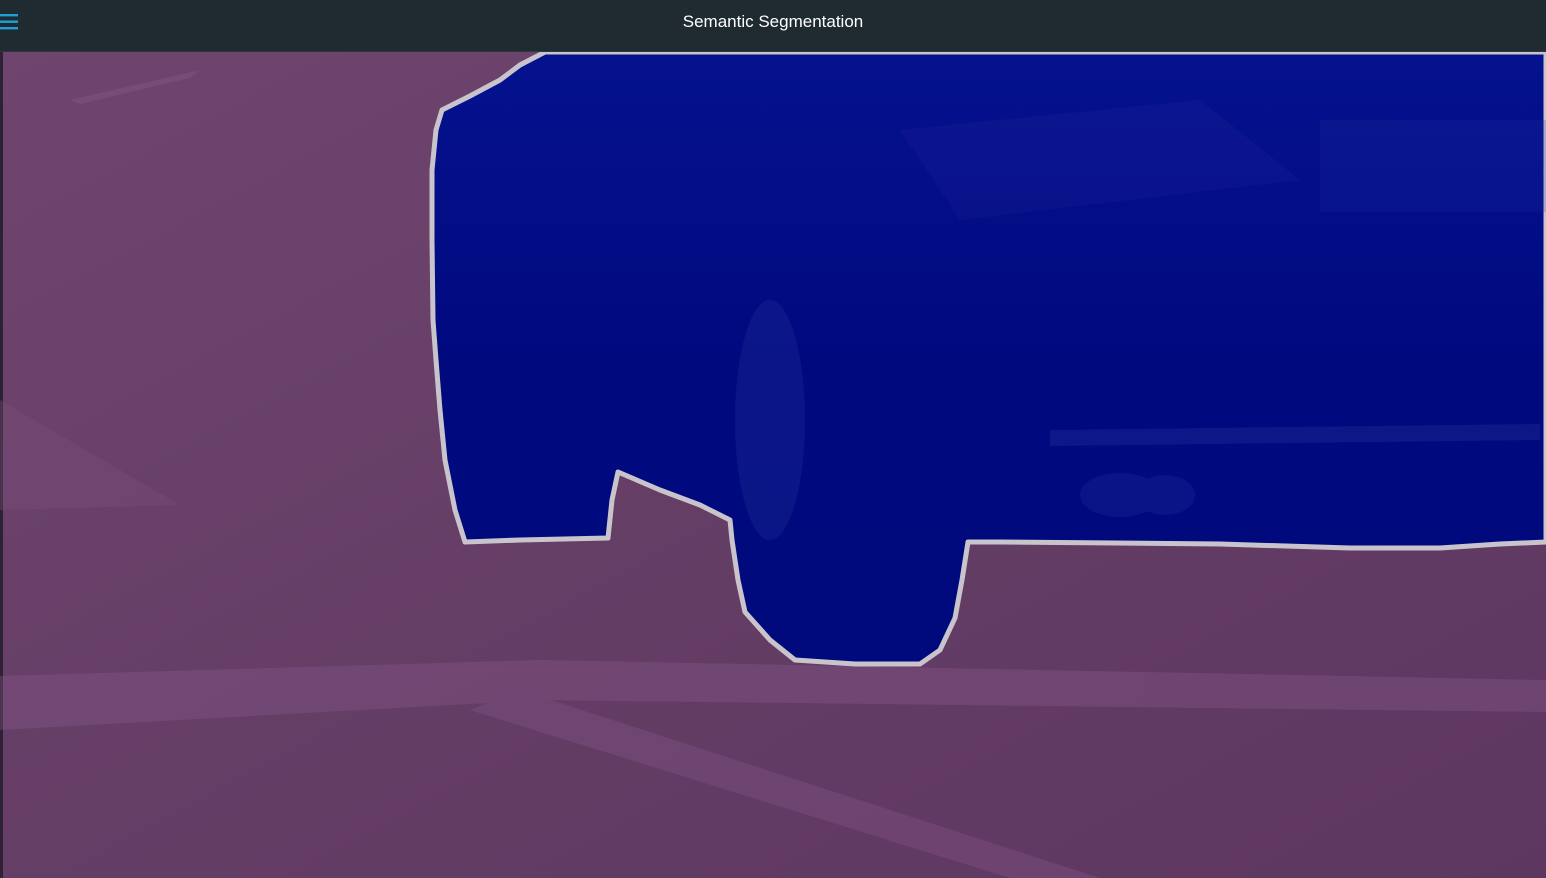 This screenshot has width=1546, height=878. Describe the element at coordinates (773, 21) in the screenshot. I see `page-title: Semantic Segmentation` at that location.